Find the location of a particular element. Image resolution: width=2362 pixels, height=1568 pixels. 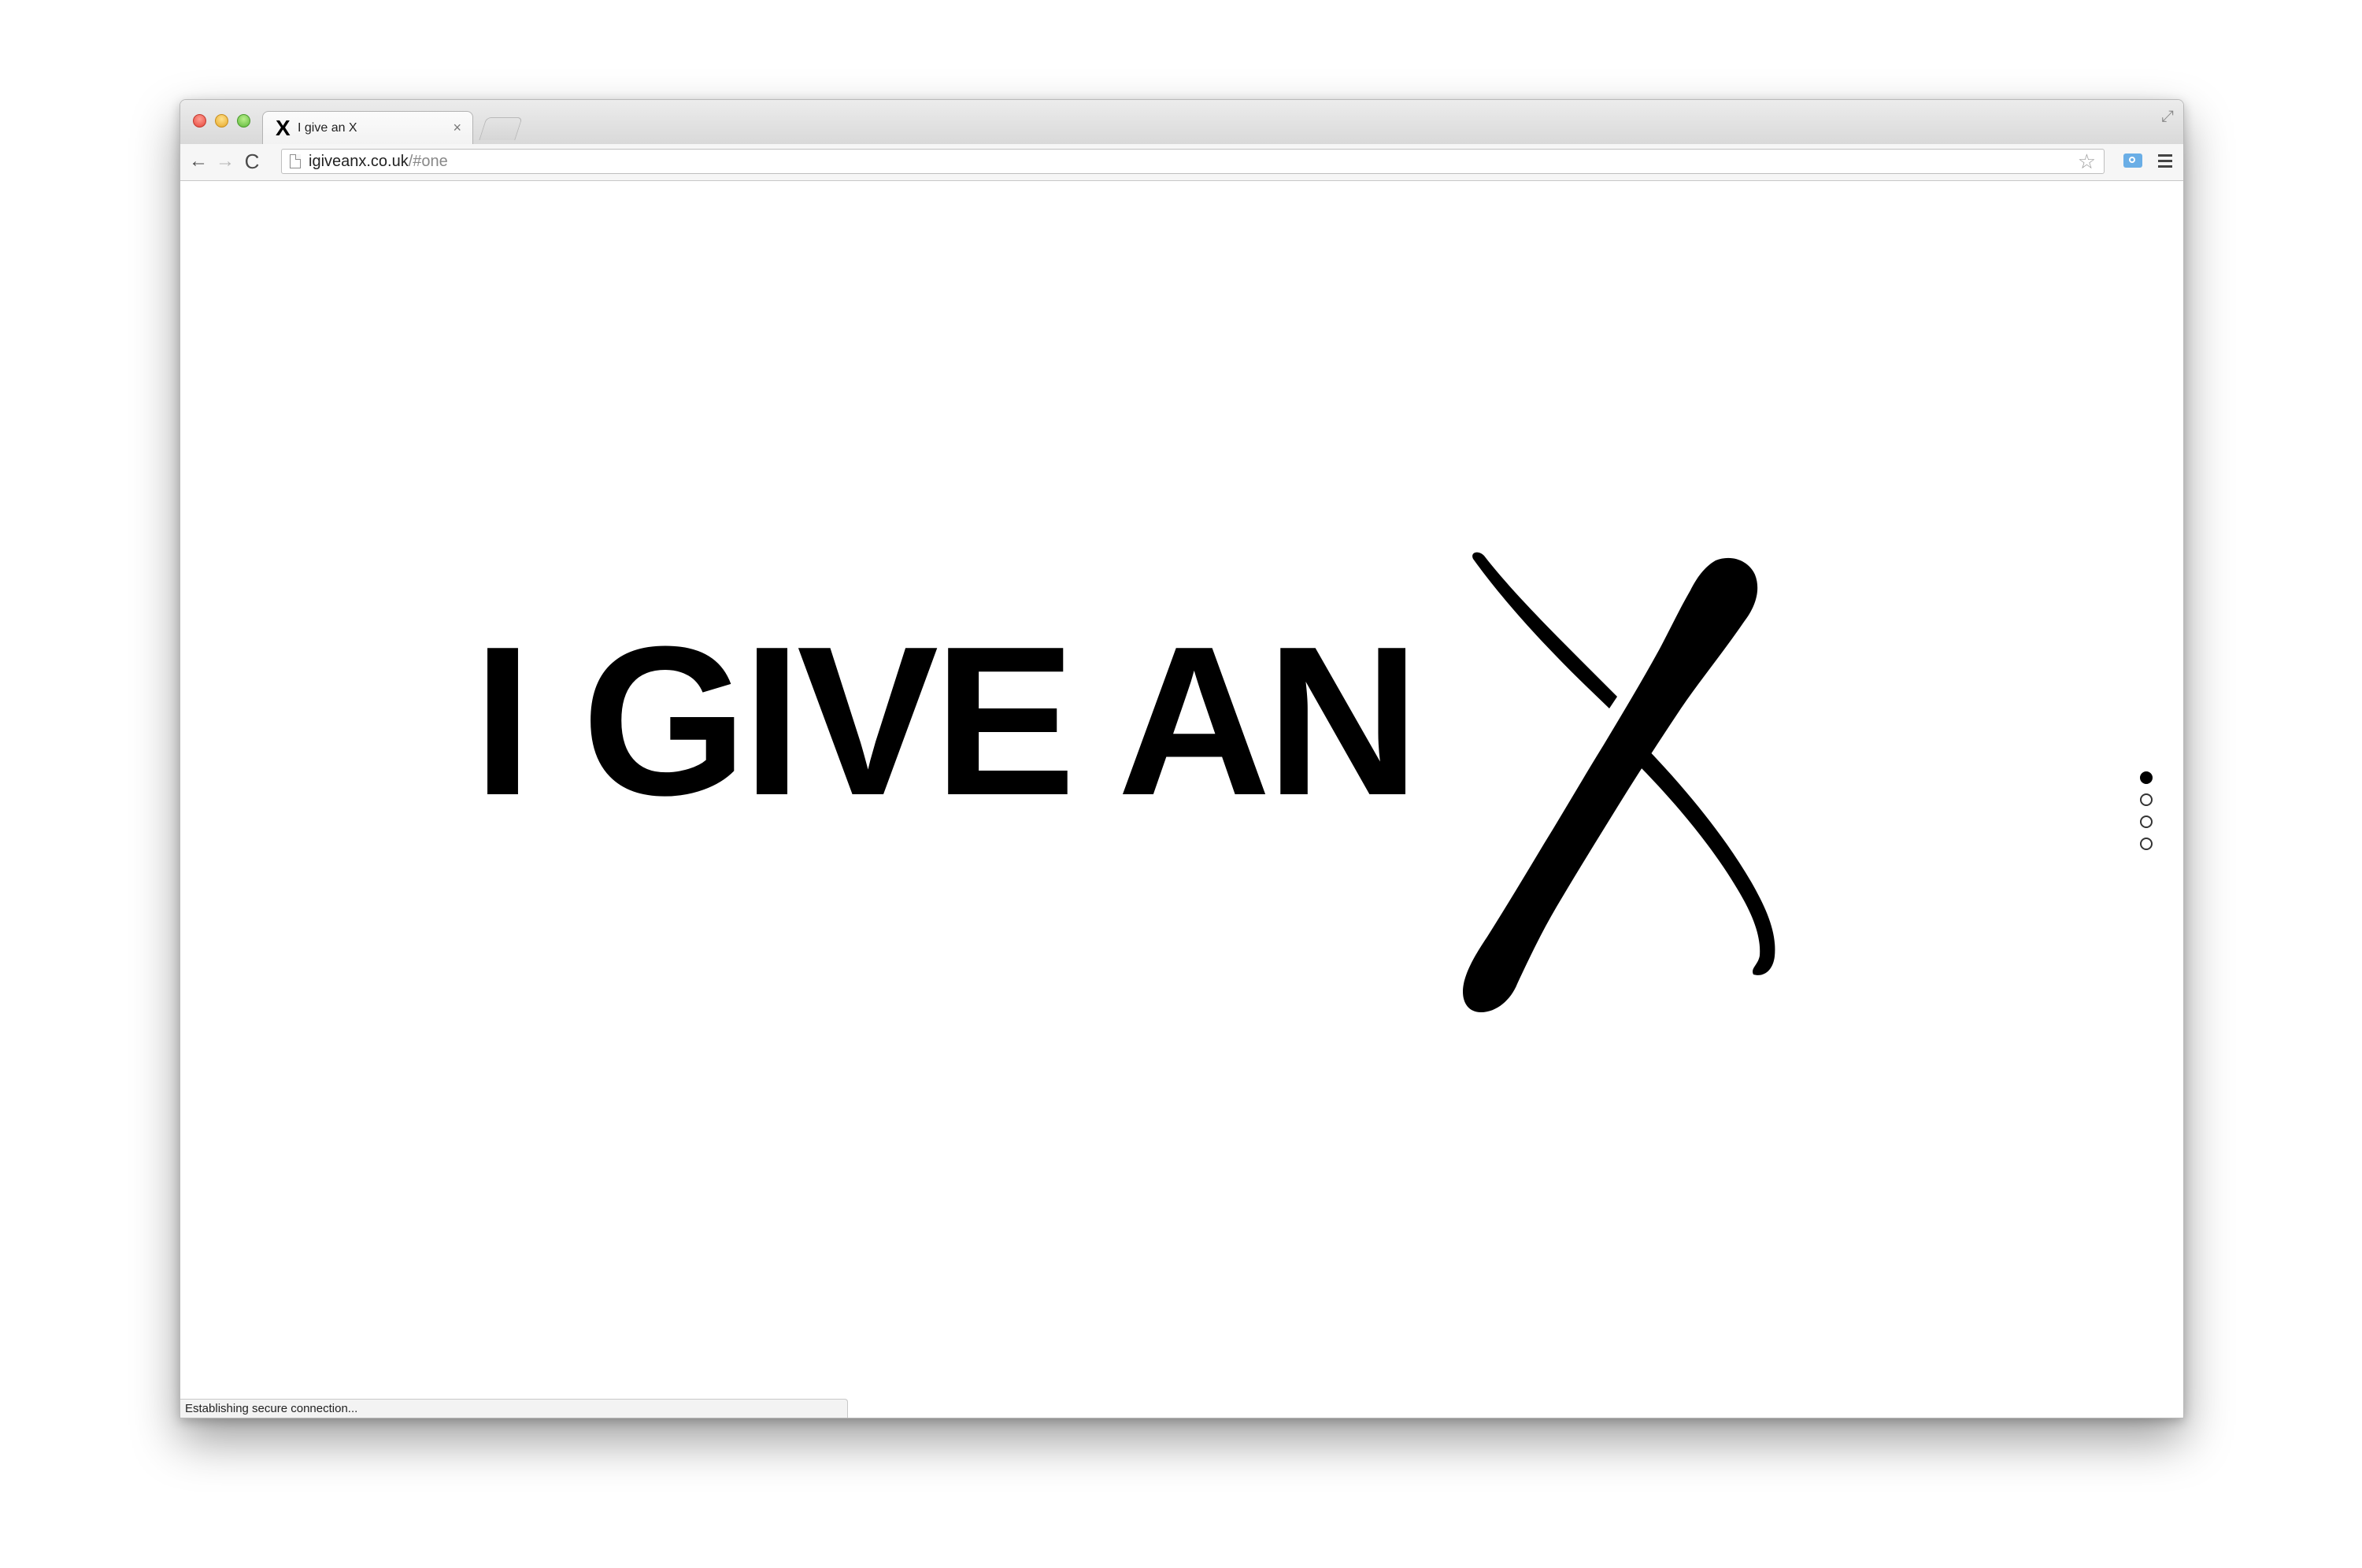

forward-button: → is located at coordinates (225, 161).